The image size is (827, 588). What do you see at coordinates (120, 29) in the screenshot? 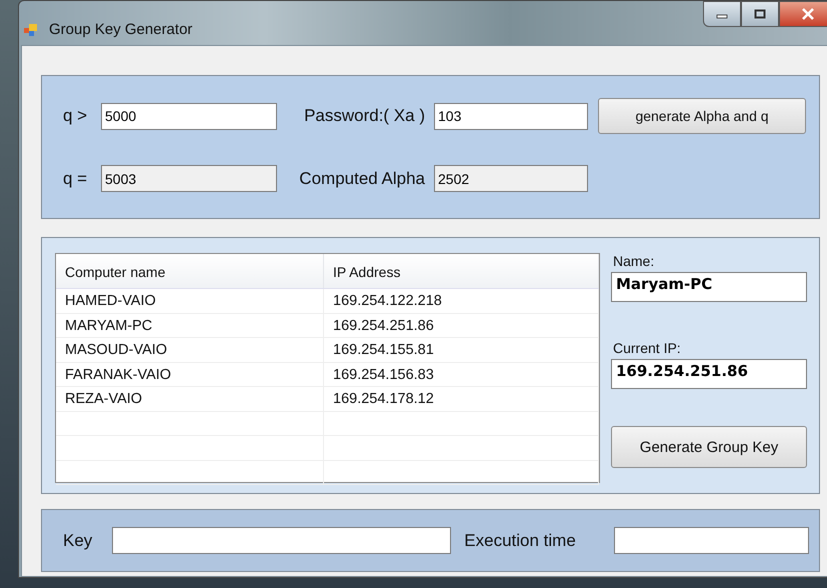
I see `window-title: Group Key Generator` at bounding box center [120, 29].